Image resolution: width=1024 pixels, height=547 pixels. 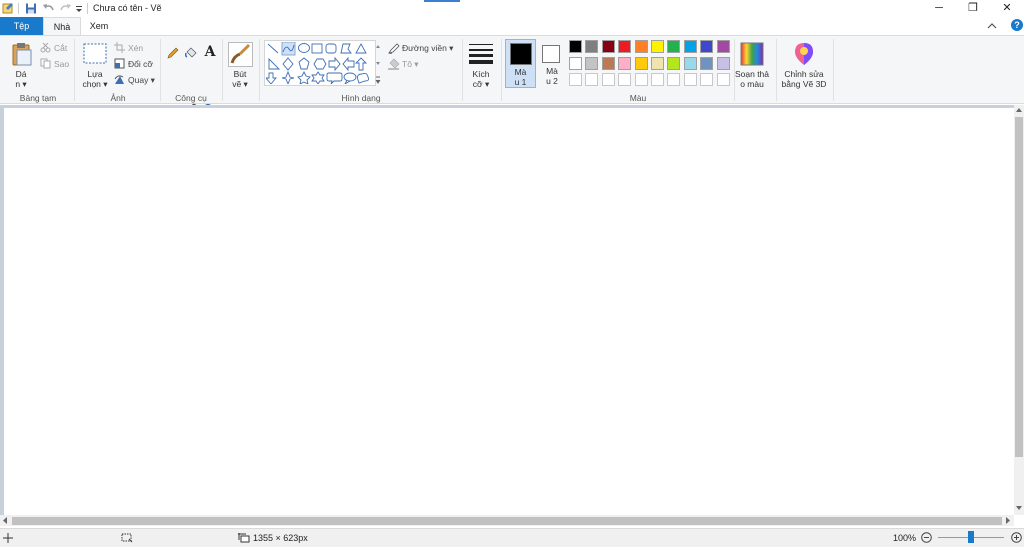 I want to click on help-icon: ?, so click(x=1017, y=25).